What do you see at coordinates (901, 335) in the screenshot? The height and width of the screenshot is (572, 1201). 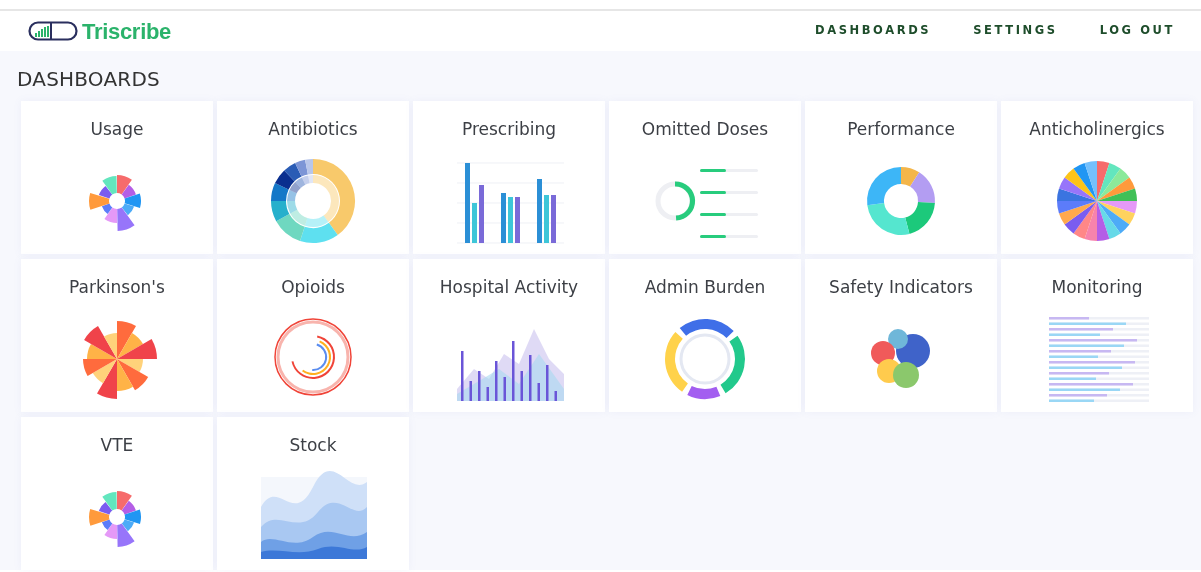 I see `dashboard-card: Safety Indicators` at bounding box center [901, 335].